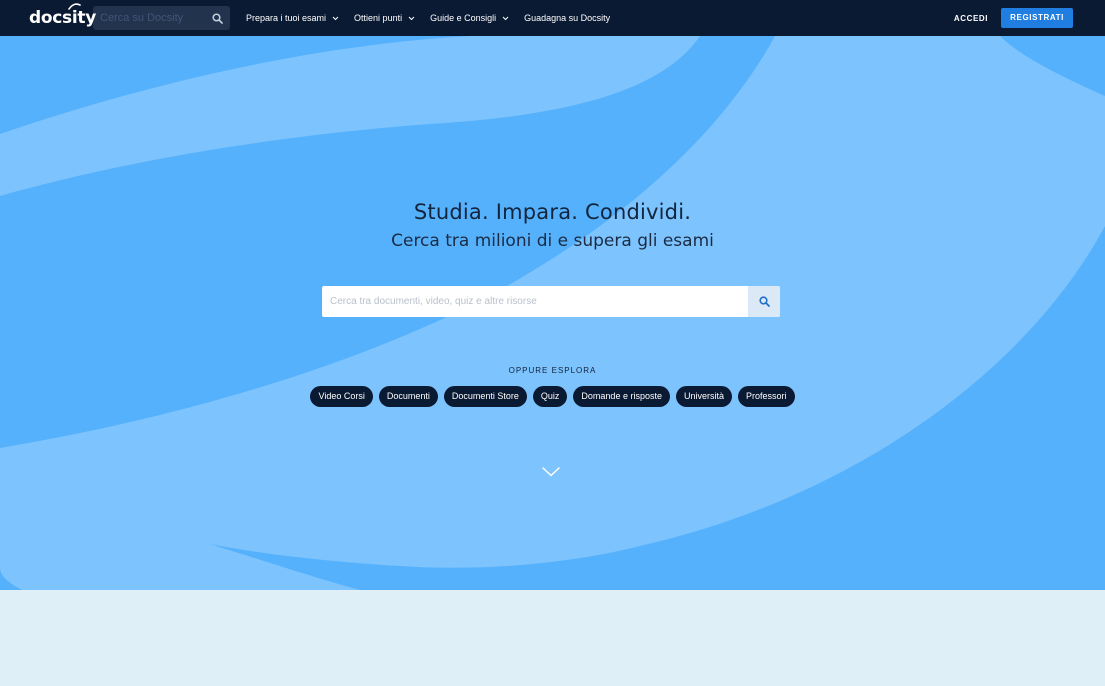 This screenshot has width=1105, height=686. I want to click on register-button: REGISTRATI, so click(1037, 18).